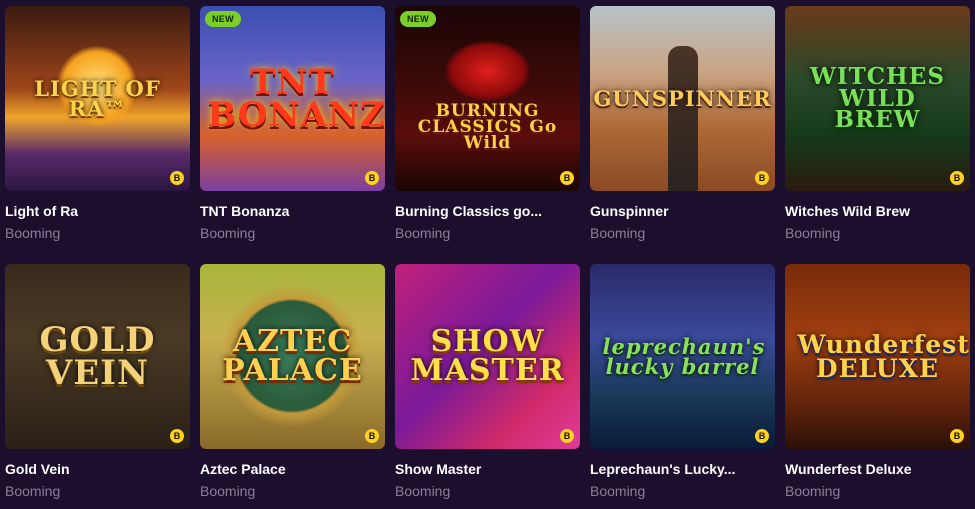 The width and height of the screenshot is (975, 509). I want to click on game-thumbnail: SHOW MASTER B, so click(487, 356).